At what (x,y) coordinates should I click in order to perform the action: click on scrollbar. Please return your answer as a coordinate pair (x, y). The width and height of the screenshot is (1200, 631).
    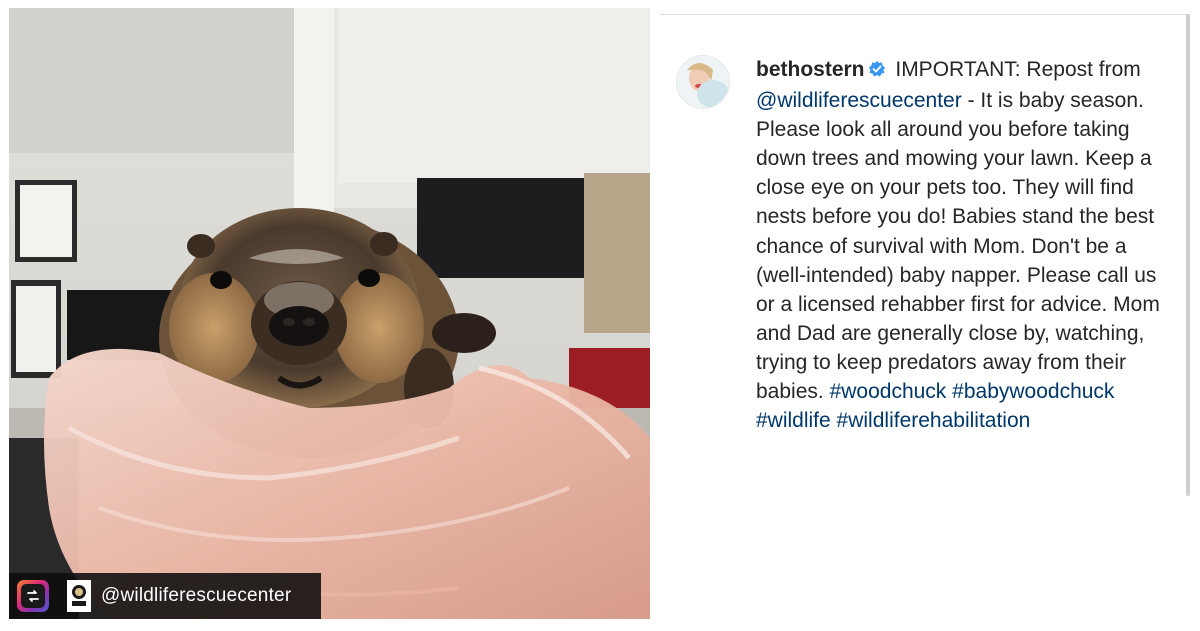
    Looking at the image, I should click on (1188, 255).